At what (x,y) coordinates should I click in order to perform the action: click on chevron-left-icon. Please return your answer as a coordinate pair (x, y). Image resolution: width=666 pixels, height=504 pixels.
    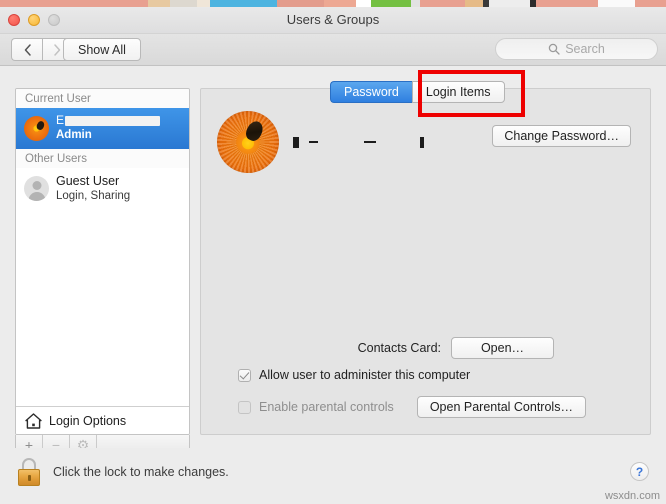
    Looking at the image, I should click on (27, 49).